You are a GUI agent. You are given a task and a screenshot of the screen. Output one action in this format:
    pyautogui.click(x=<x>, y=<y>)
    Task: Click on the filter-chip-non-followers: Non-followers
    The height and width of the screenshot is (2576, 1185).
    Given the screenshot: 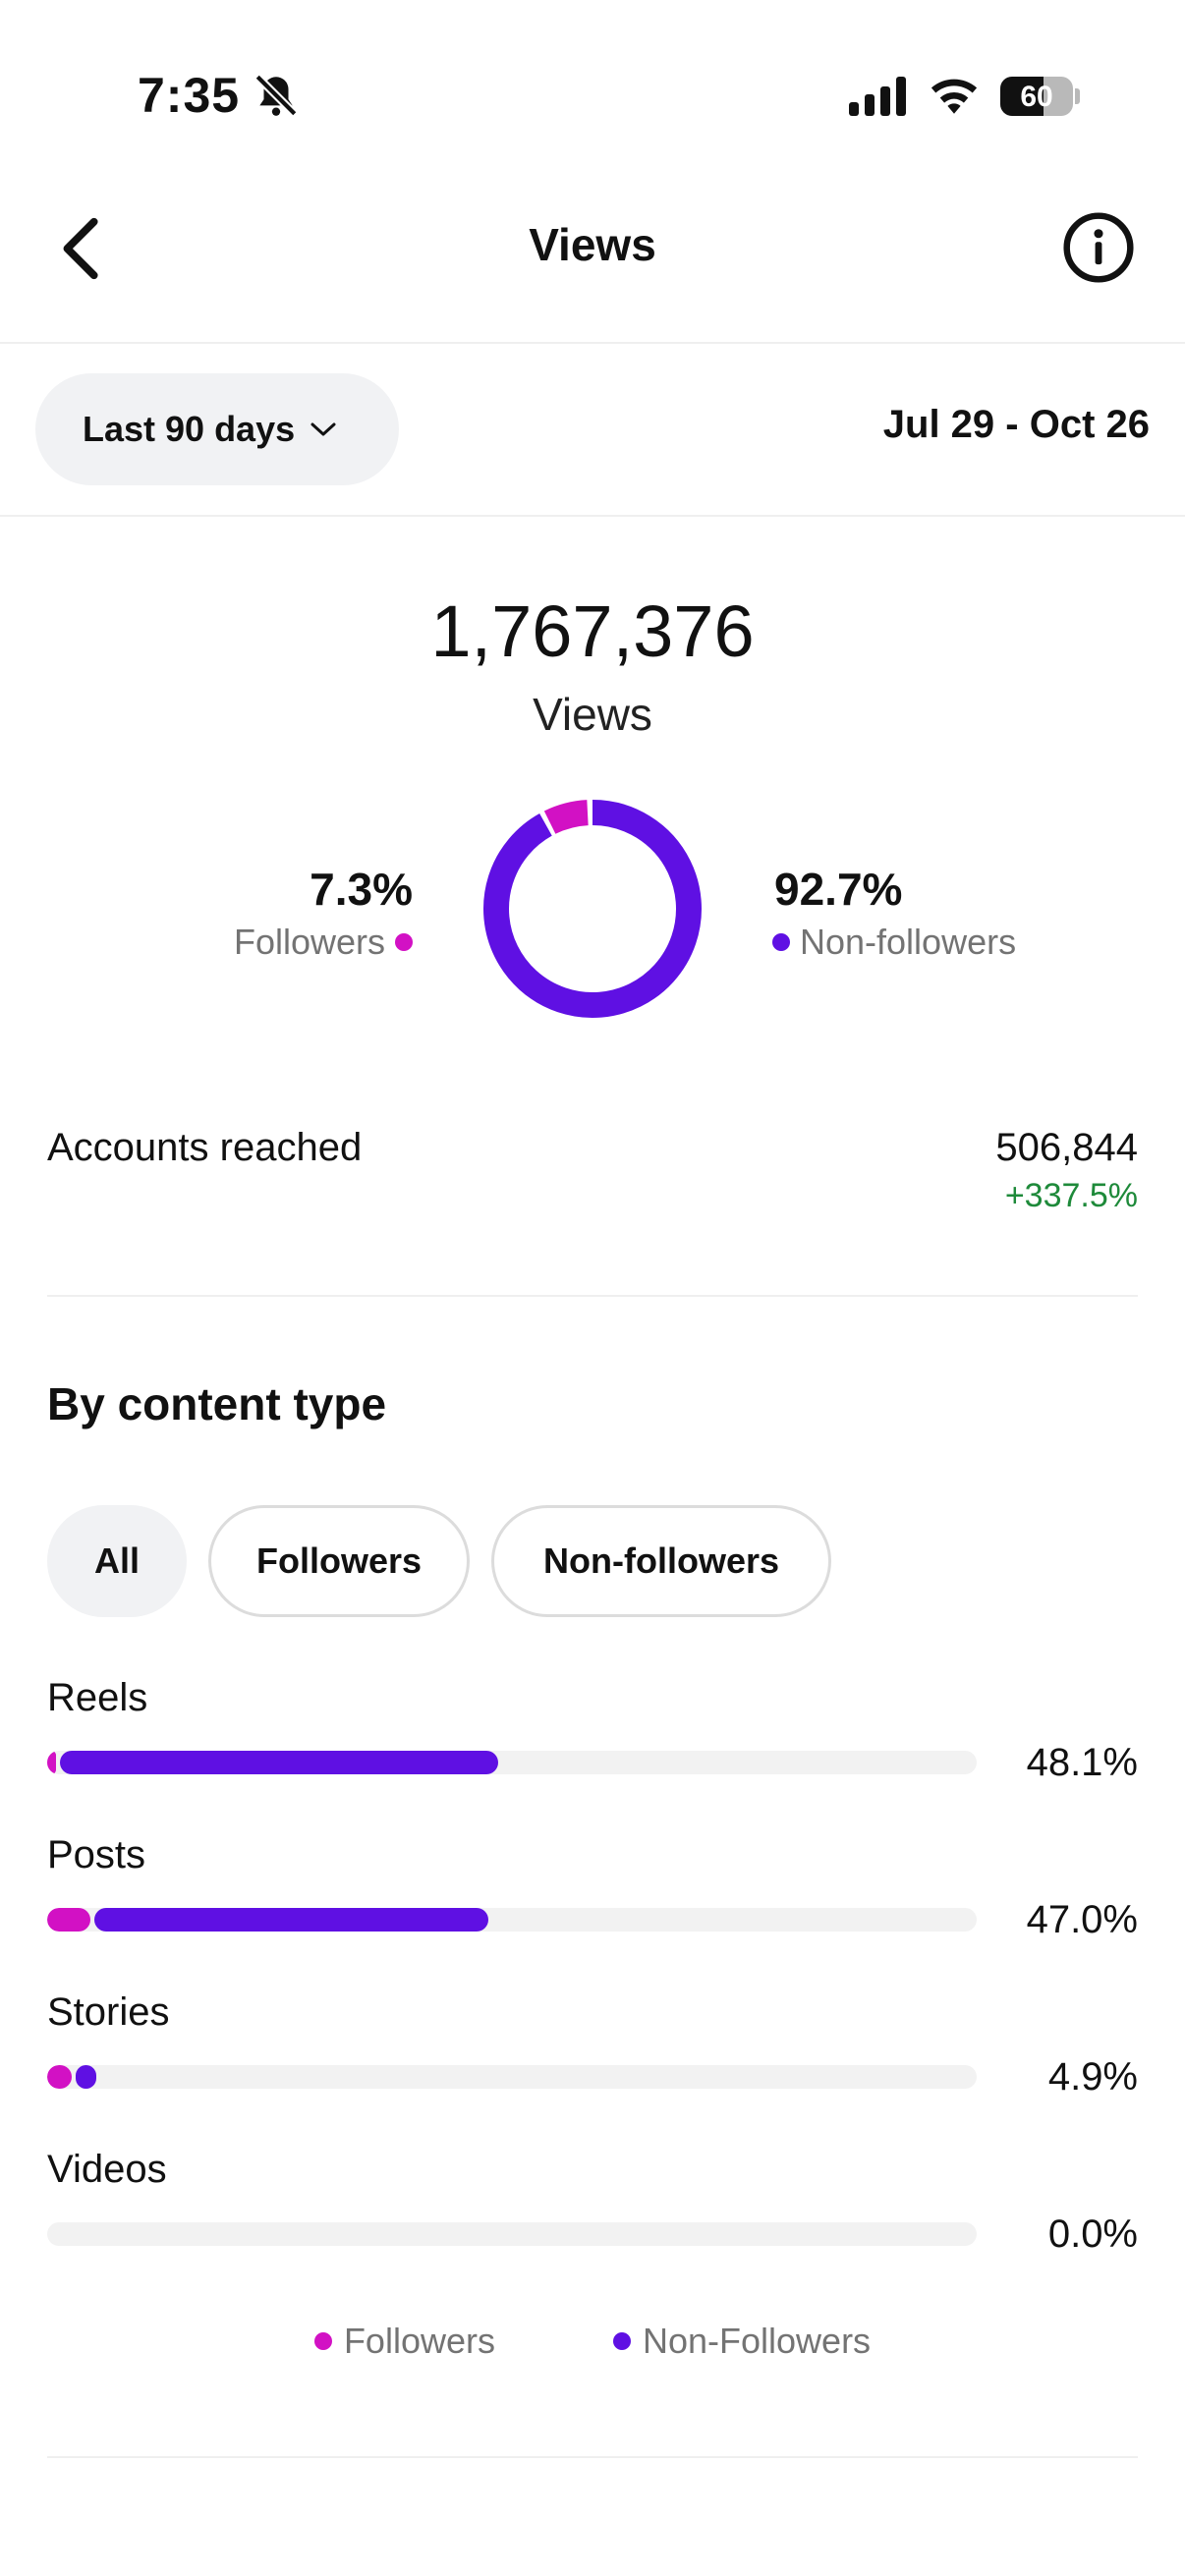 What is the action you would take?
    pyautogui.click(x=661, y=1561)
    